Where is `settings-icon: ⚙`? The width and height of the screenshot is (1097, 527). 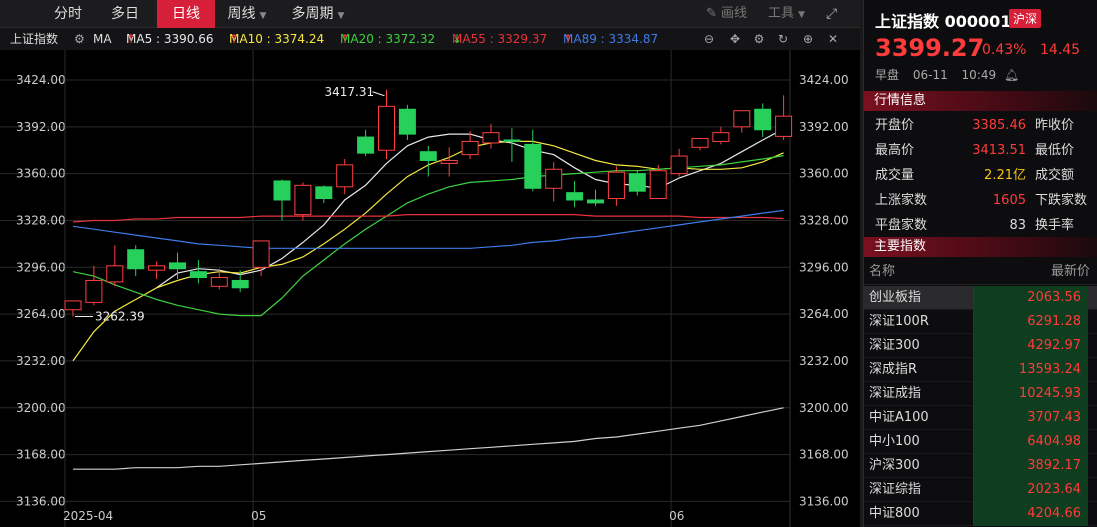
settings-icon: ⚙ is located at coordinates (759, 39).